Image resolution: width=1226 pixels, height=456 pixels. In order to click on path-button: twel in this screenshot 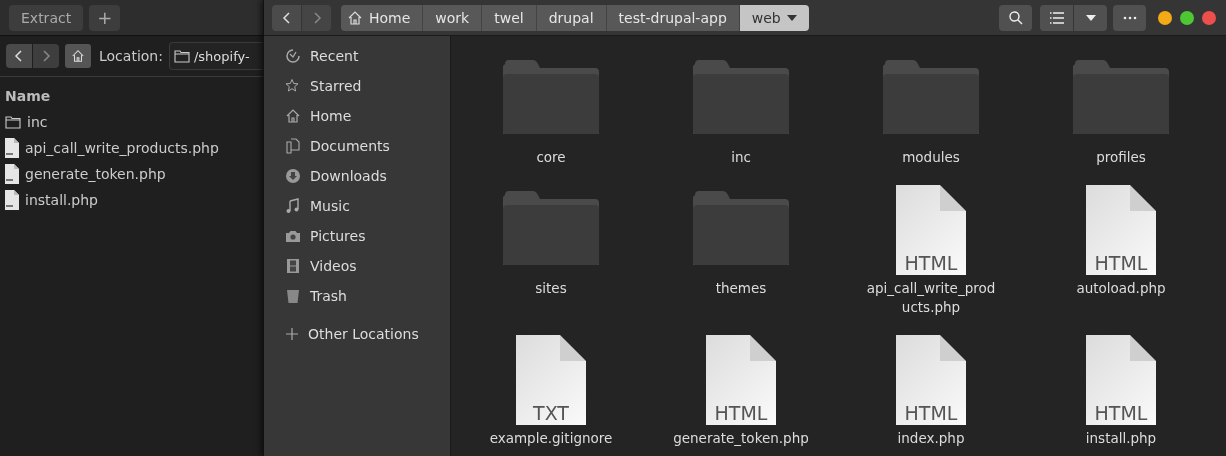, I will do `click(508, 17)`.